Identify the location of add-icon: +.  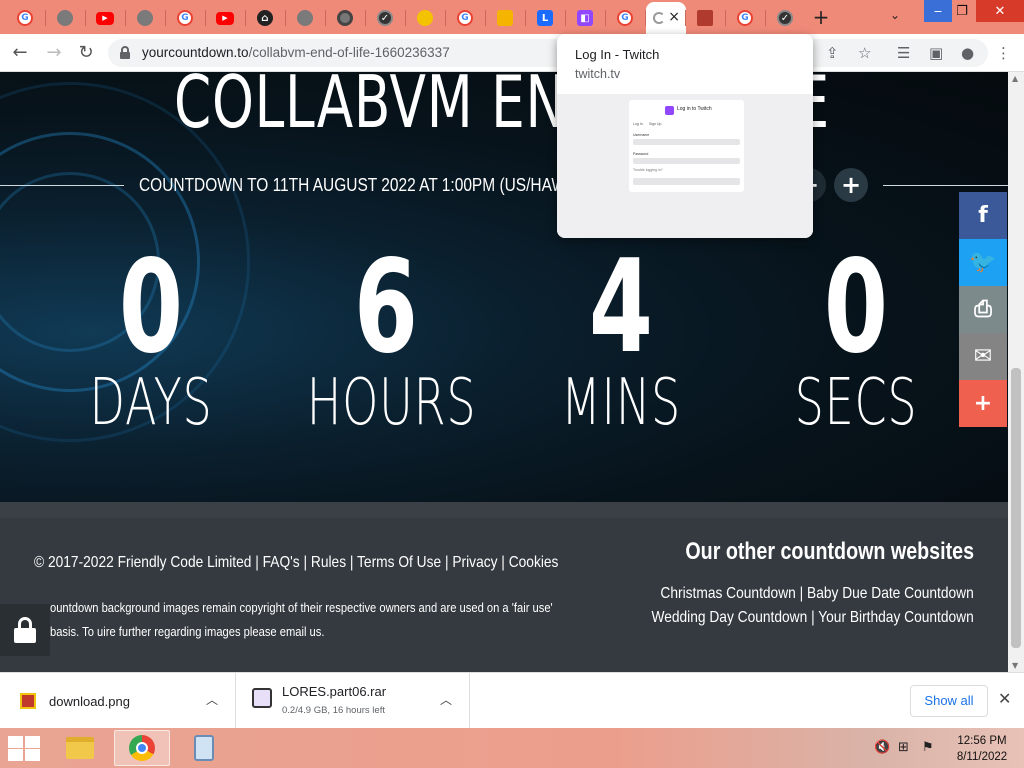
(851, 185).